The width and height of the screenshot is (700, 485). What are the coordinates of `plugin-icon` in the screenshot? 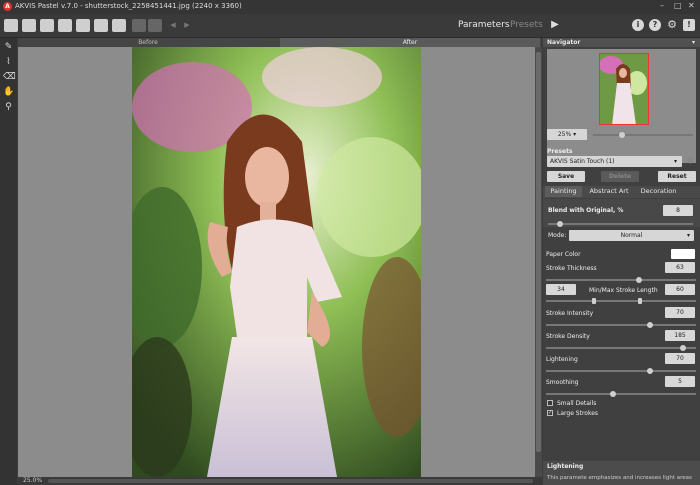 It's located at (119, 25).